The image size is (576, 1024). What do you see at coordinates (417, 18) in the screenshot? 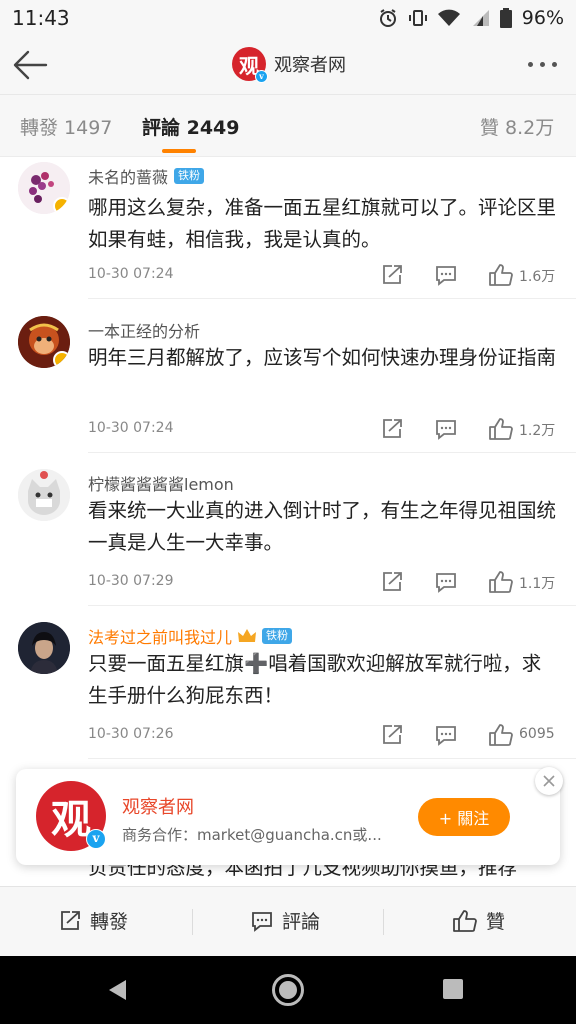
I see `vibrate-icon` at bounding box center [417, 18].